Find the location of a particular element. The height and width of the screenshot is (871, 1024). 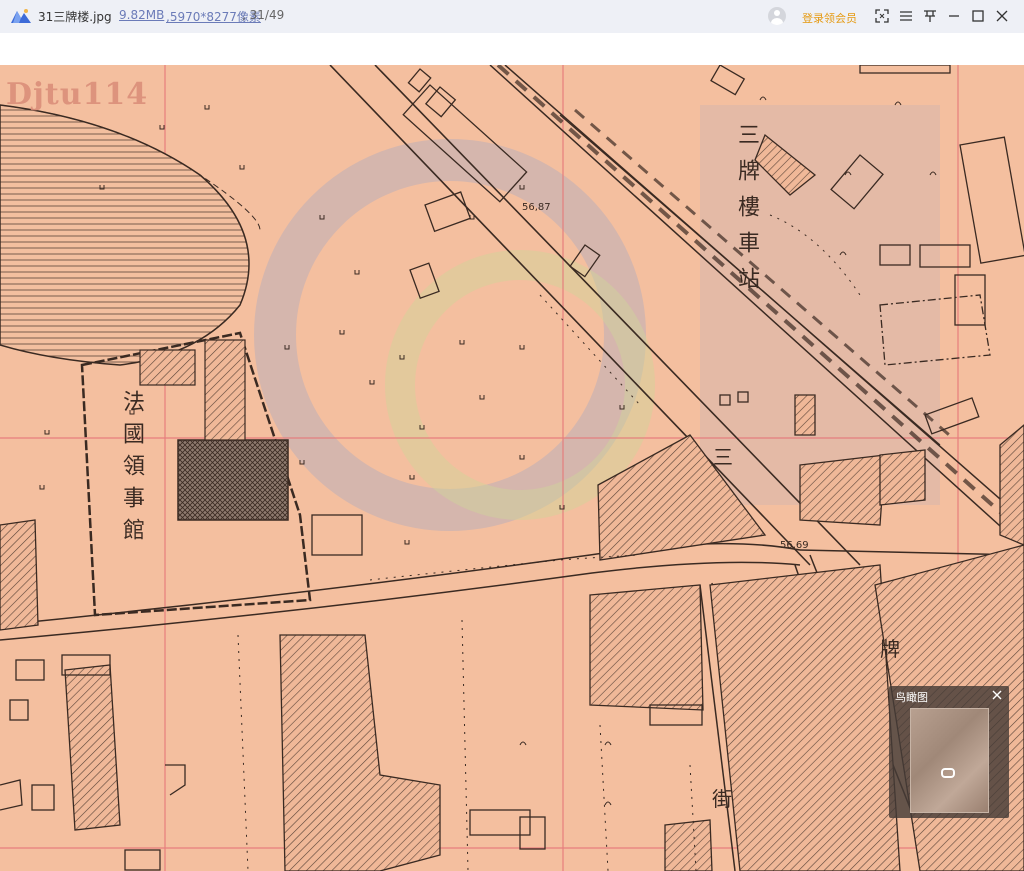

birdeye-viewport-frame is located at coordinates (948, 773).